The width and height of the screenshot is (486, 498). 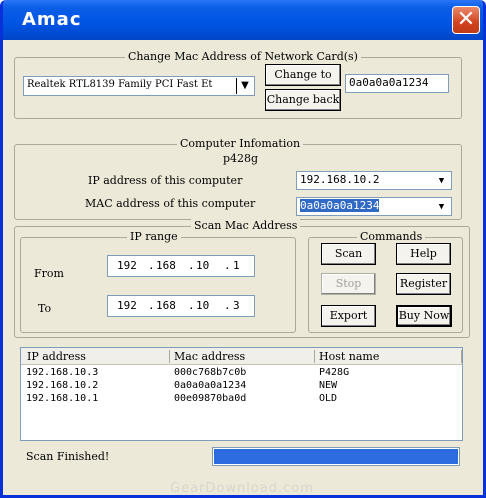 What do you see at coordinates (158, 281) in the screenshot?
I see `ip-range-group: IP range` at bounding box center [158, 281].